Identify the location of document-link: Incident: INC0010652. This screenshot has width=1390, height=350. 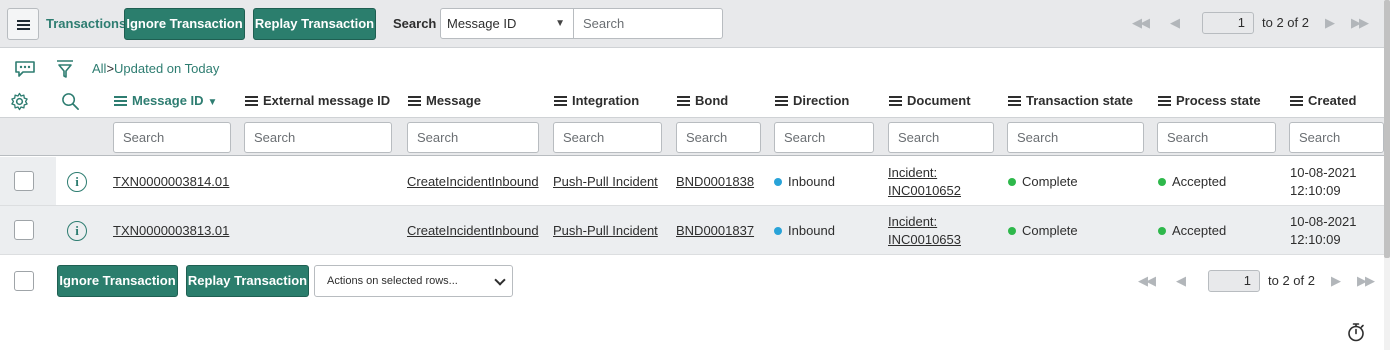
(924, 182).